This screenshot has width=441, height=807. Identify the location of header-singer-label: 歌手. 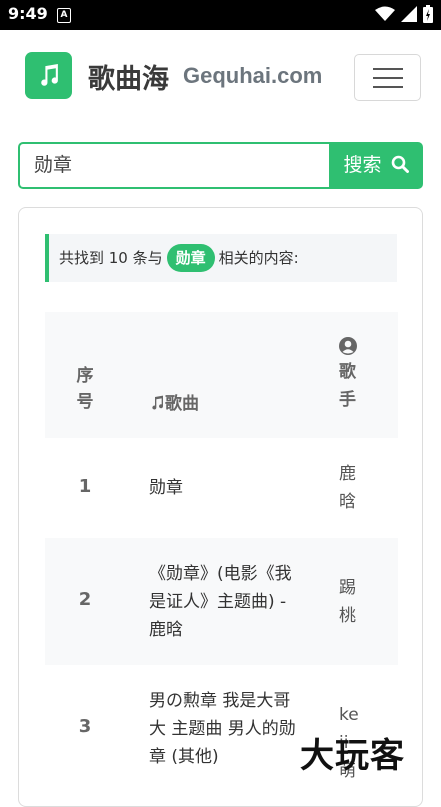
(347, 386).